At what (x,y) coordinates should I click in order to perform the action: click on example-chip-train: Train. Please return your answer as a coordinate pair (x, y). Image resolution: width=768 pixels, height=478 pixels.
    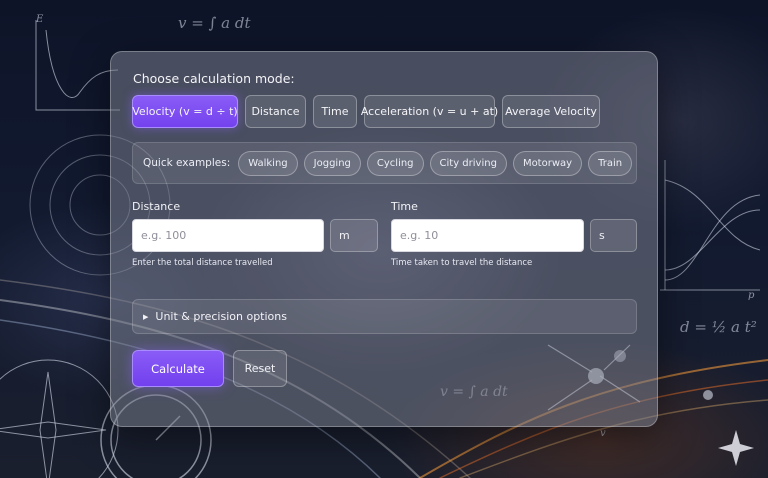
    Looking at the image, I should click on (610, 163).